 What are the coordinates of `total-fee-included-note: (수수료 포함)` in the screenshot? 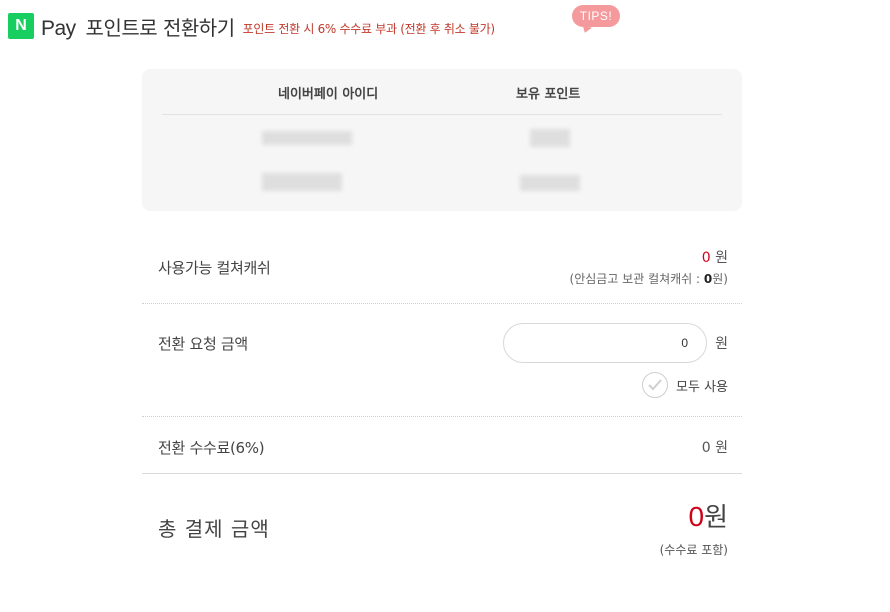 It's located at (693, 550).